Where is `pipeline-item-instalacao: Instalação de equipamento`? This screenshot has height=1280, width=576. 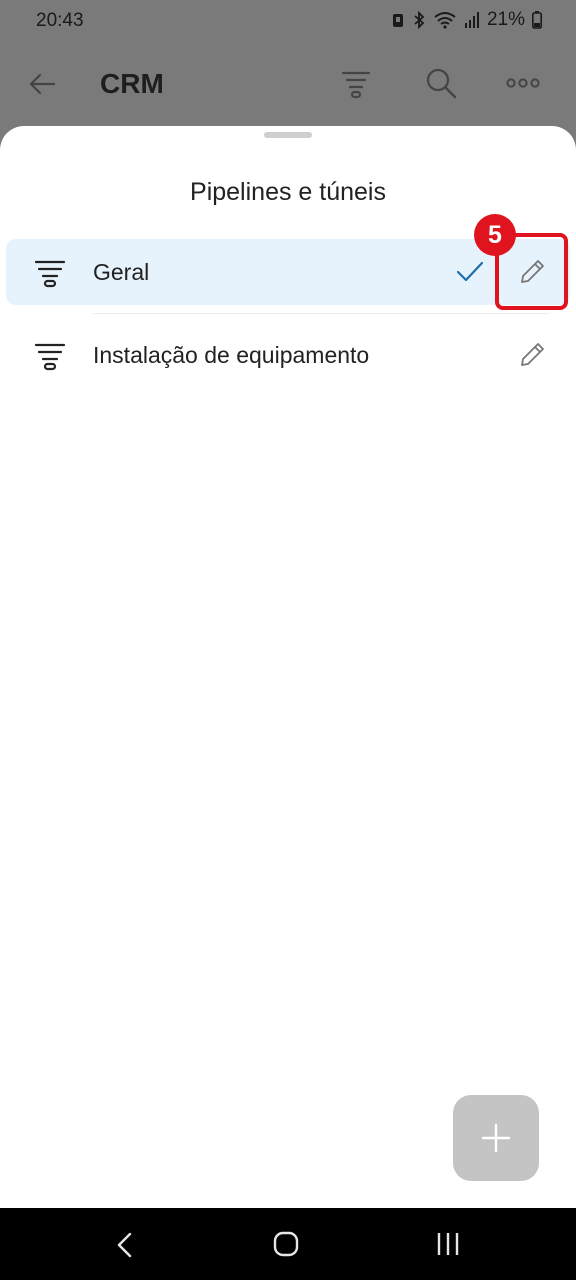 pipeline-item-instalacao: Instalação de equipamento is located at coordinates (288, 355).